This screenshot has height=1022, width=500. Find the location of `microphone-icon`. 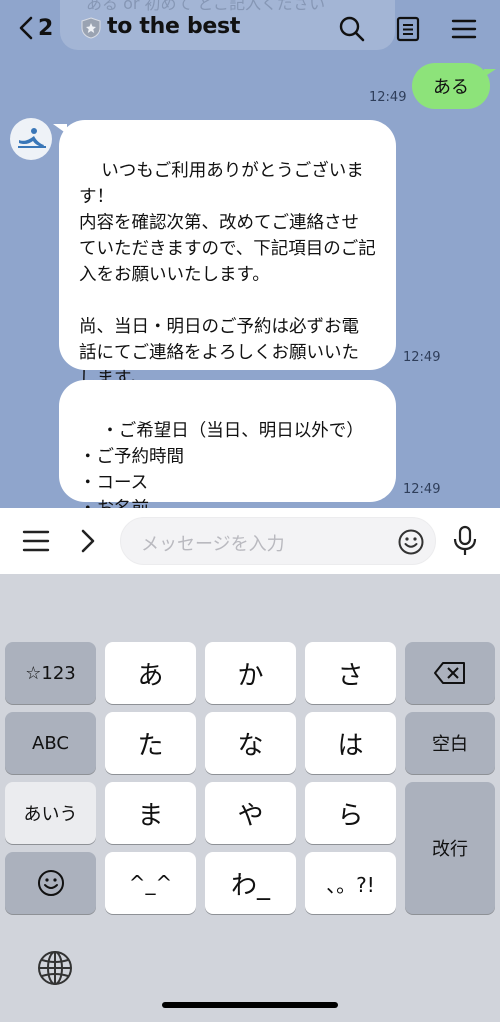

microphone-icon is located at coordinates (465, 541).